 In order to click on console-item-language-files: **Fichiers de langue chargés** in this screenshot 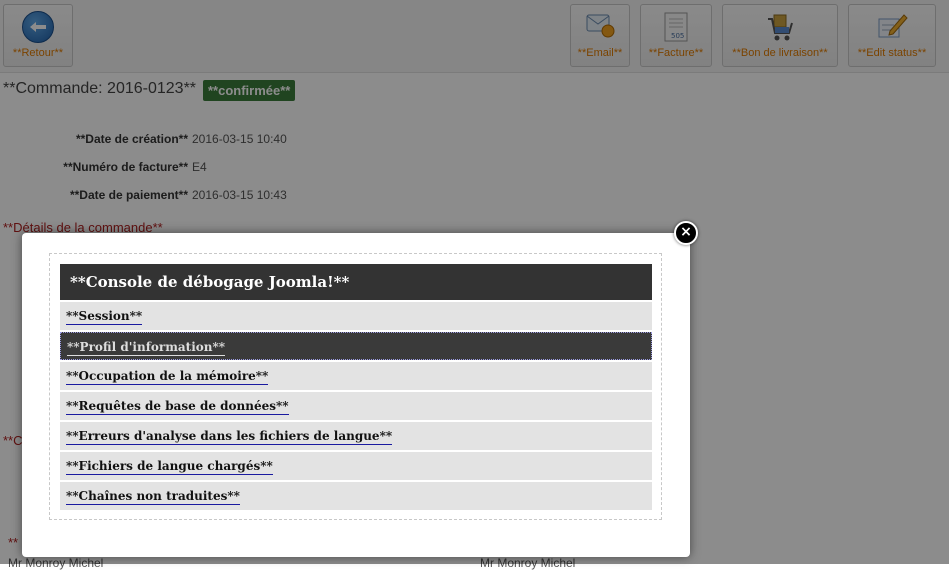, I will do `click(356, 466)`.